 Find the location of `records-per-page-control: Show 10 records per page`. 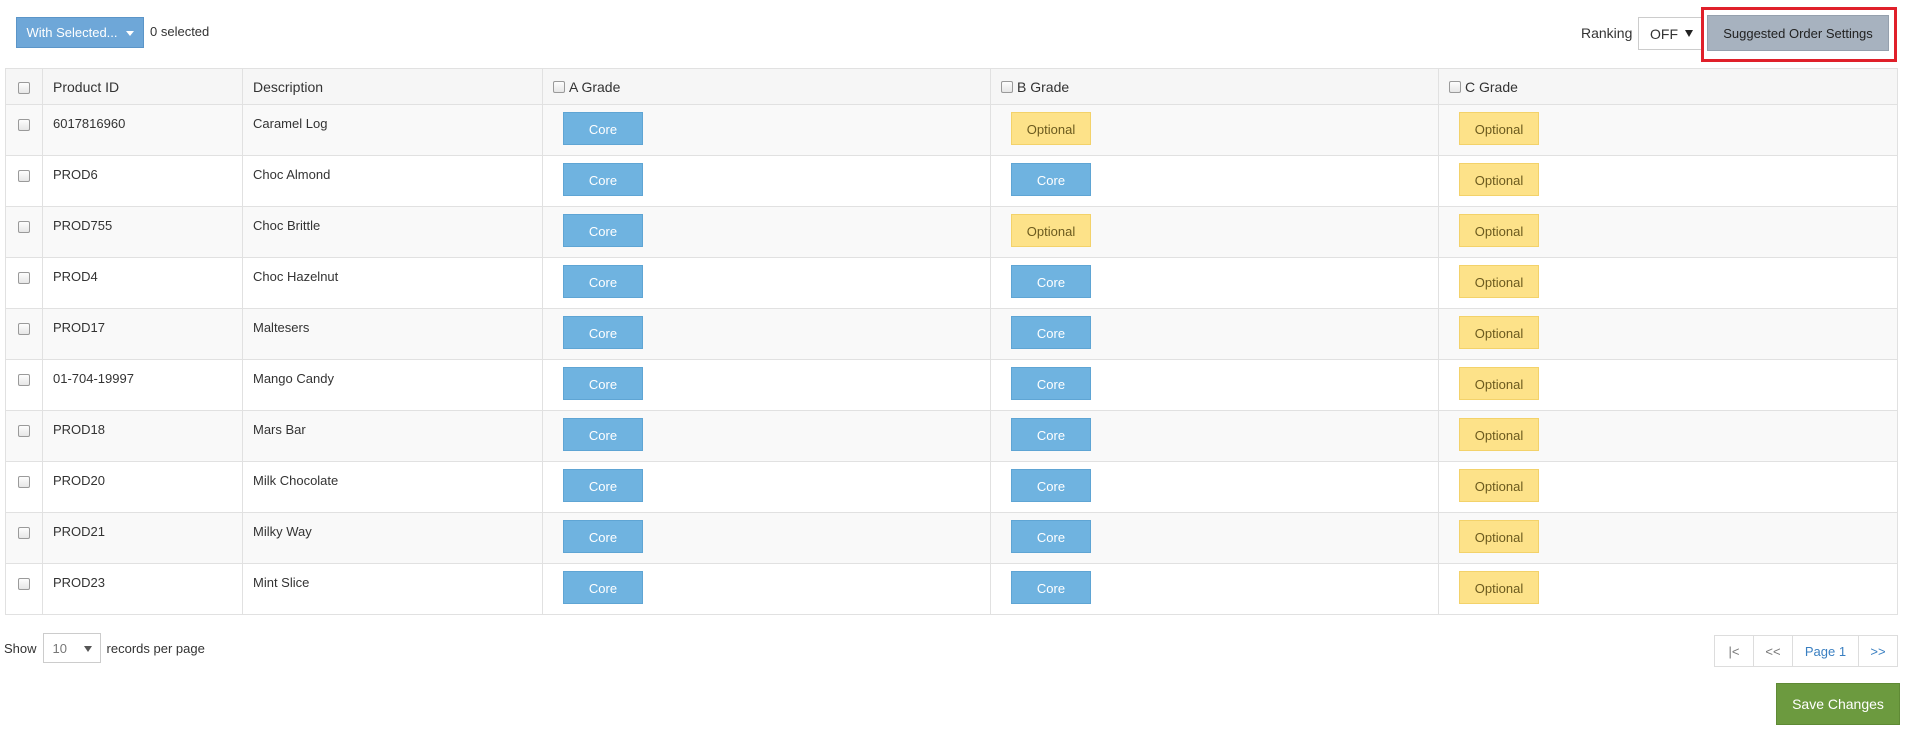

records-per-page-control: Show 10 records per page is located at coordinates (104, 648).